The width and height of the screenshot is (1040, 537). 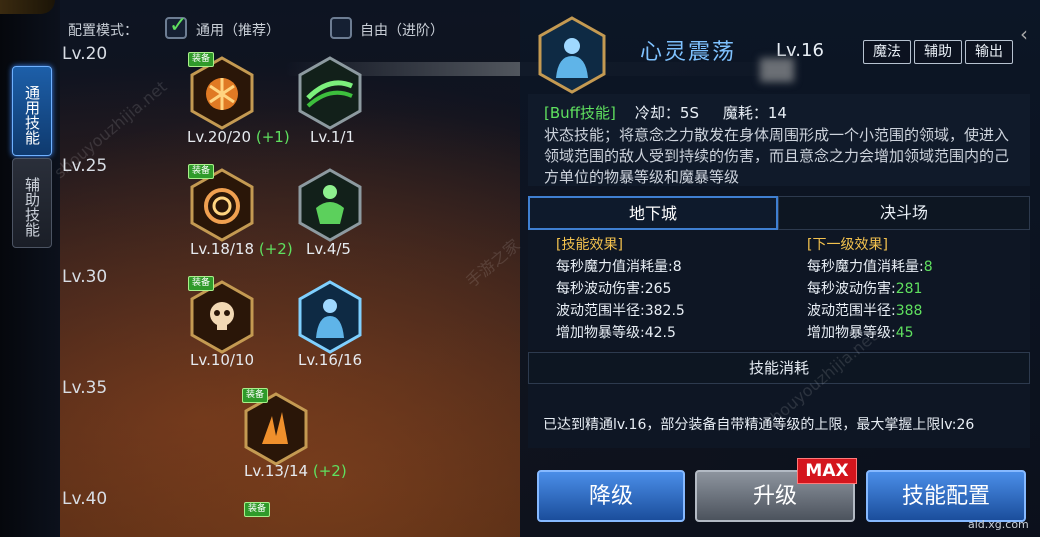 What do you see at coordinates (827, 471) in the screenshot?
I see `max-badge: MAX` at bounding box center [827, 471].